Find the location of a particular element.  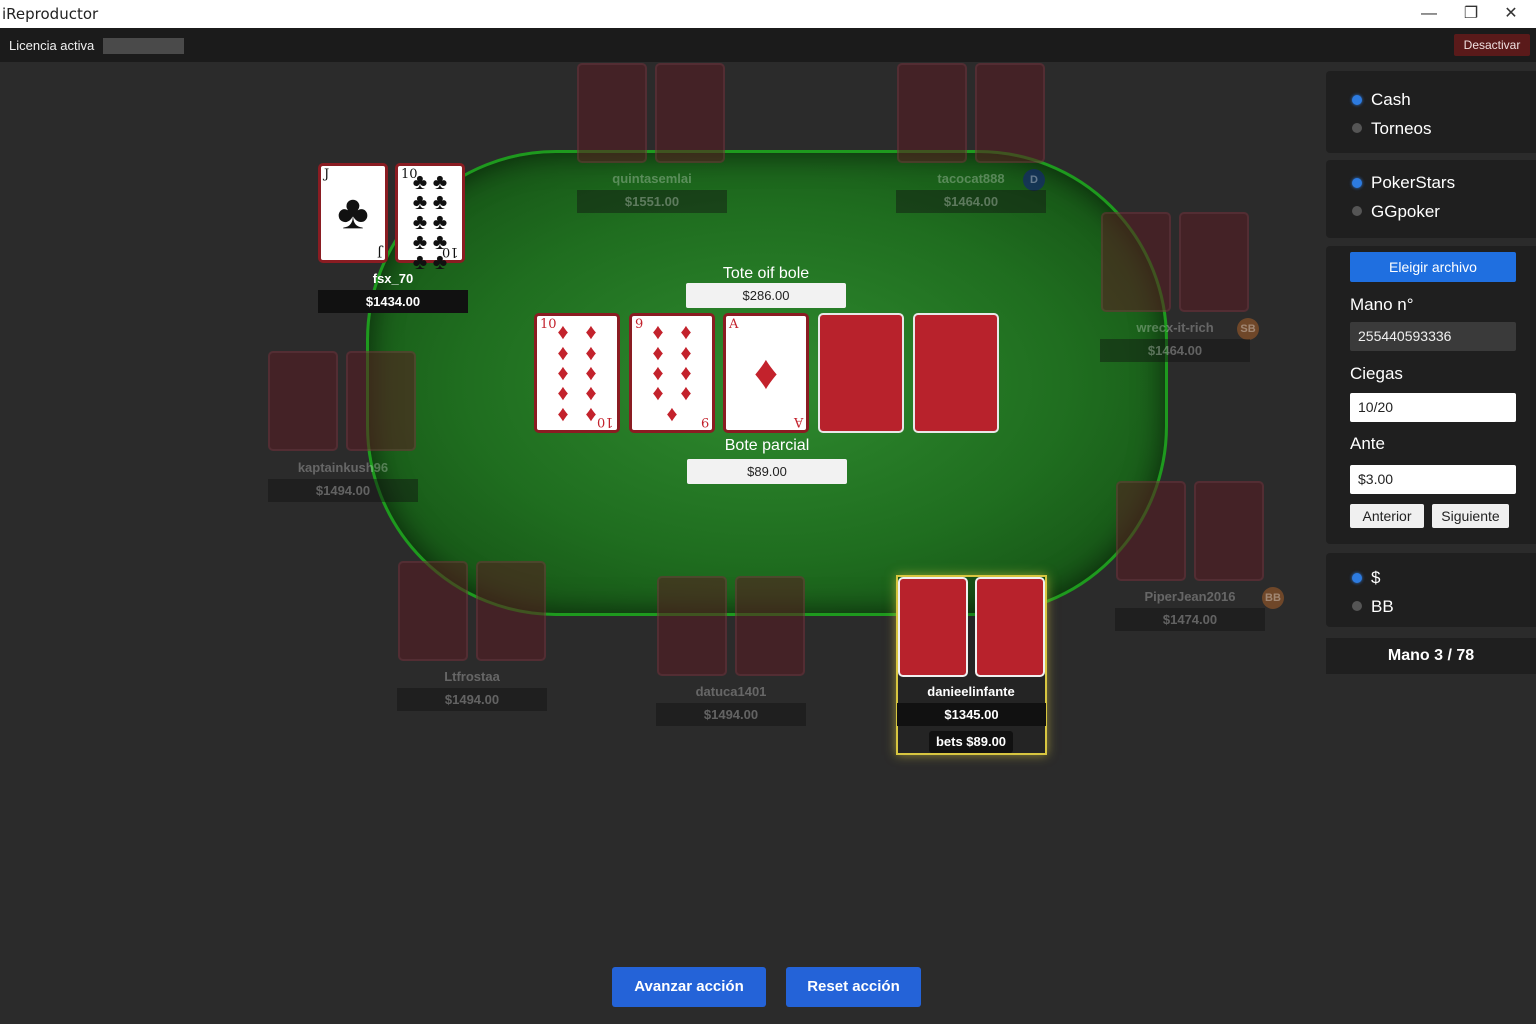

player-stack: $1345.00 is located at coordinates (971, 714).